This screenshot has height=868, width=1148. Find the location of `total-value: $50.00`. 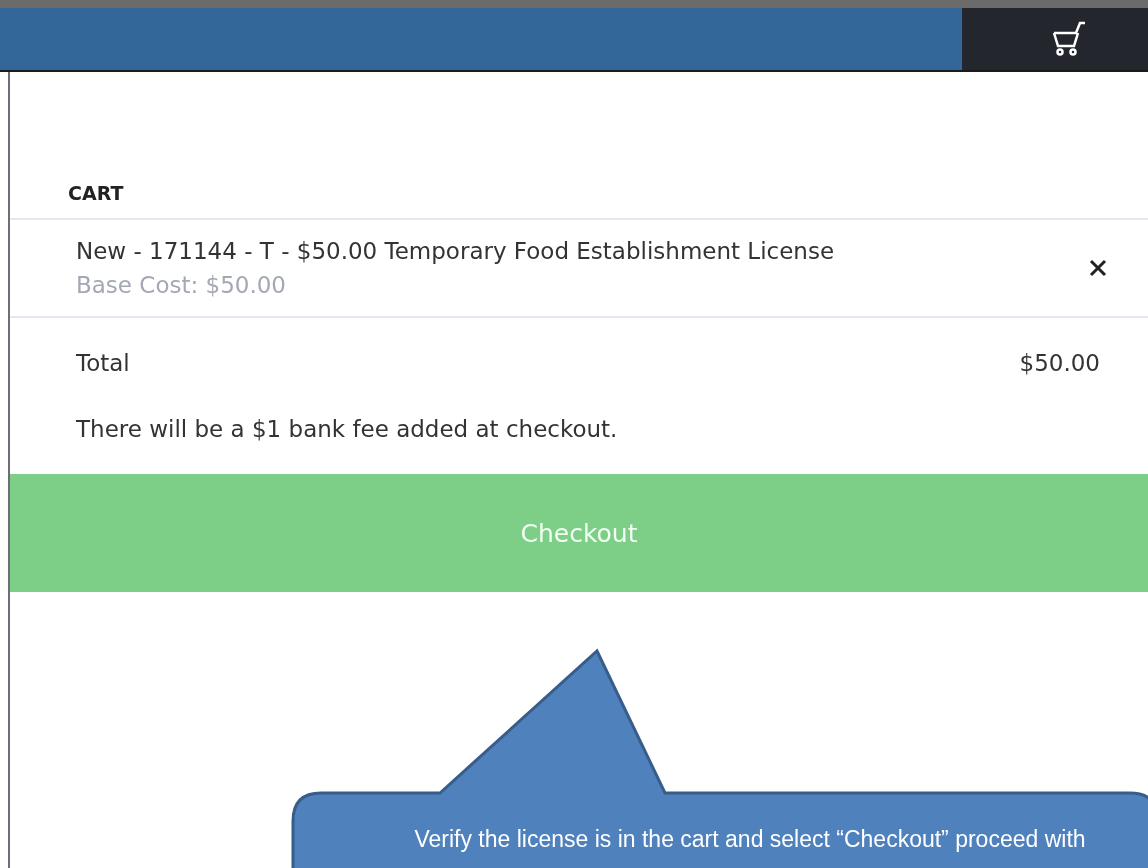

total-value: $50.00 is located at coordinates (1059, 363).